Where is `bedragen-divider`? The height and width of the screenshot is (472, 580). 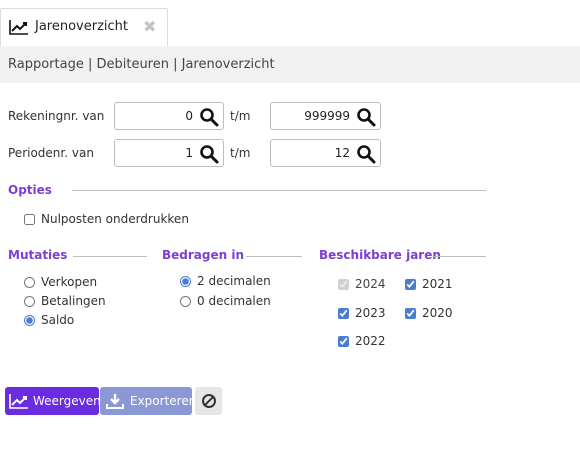
bedragen-divider is located at coordinates (274, 256).